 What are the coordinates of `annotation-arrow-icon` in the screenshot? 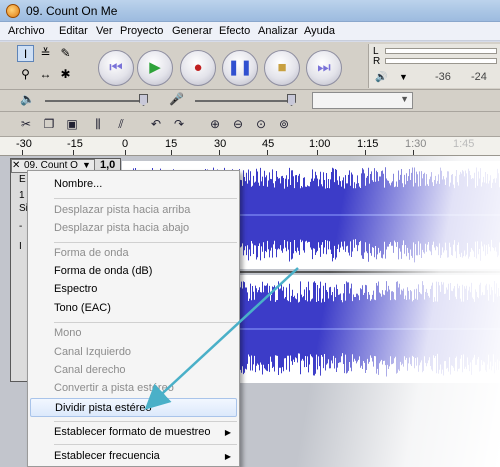 It's located at (221, 338).